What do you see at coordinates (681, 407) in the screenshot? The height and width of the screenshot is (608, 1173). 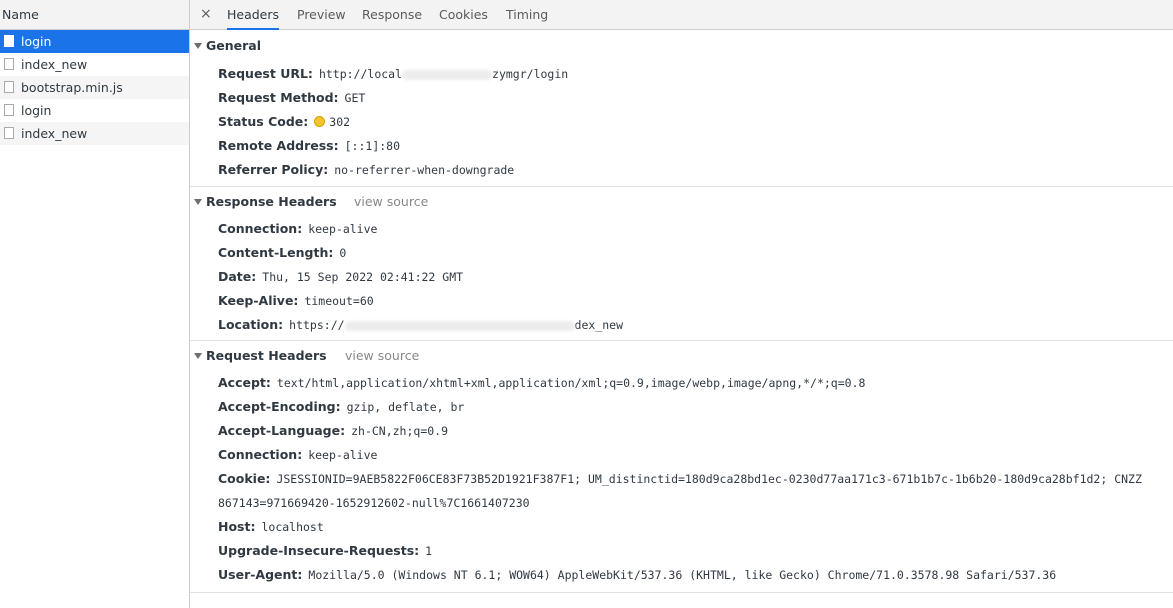 I see `header-row: Accept-Encoding: gzip, deflate, br` at bounding box center [681, 407].